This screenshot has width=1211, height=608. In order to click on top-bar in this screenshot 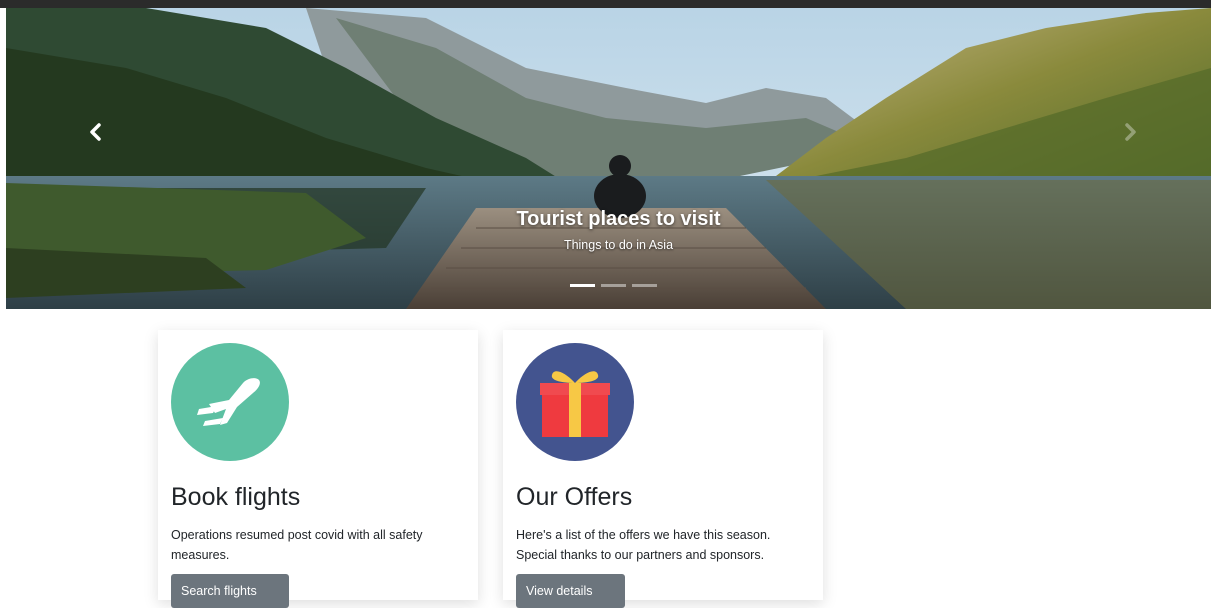, I will do `click(605, 4)`.